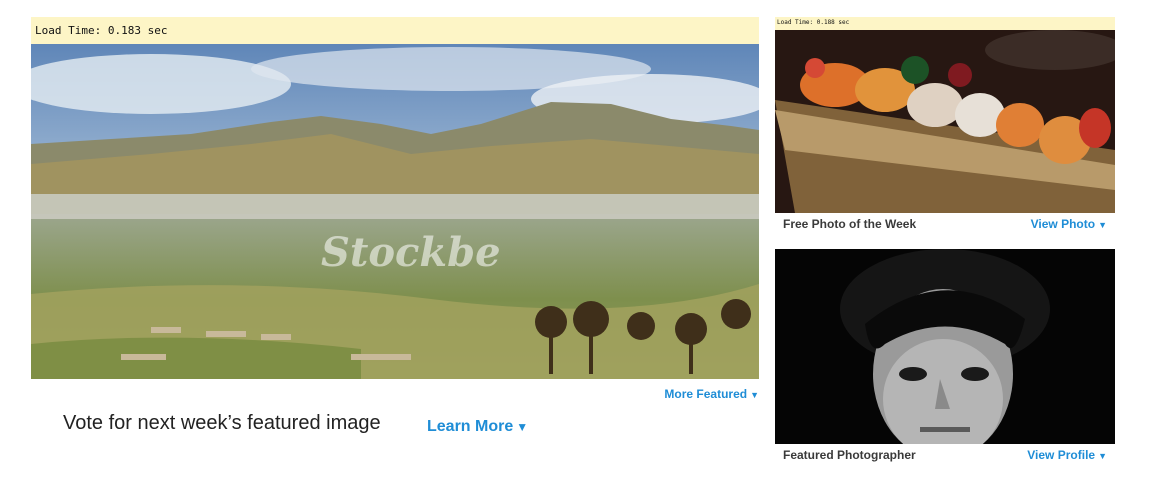 This screenshot has height=477, width=1164. Describe the element at coordinates (222, 423) in the screenshot. I see `vote-text: Vote for next week’s featured image` at that location.